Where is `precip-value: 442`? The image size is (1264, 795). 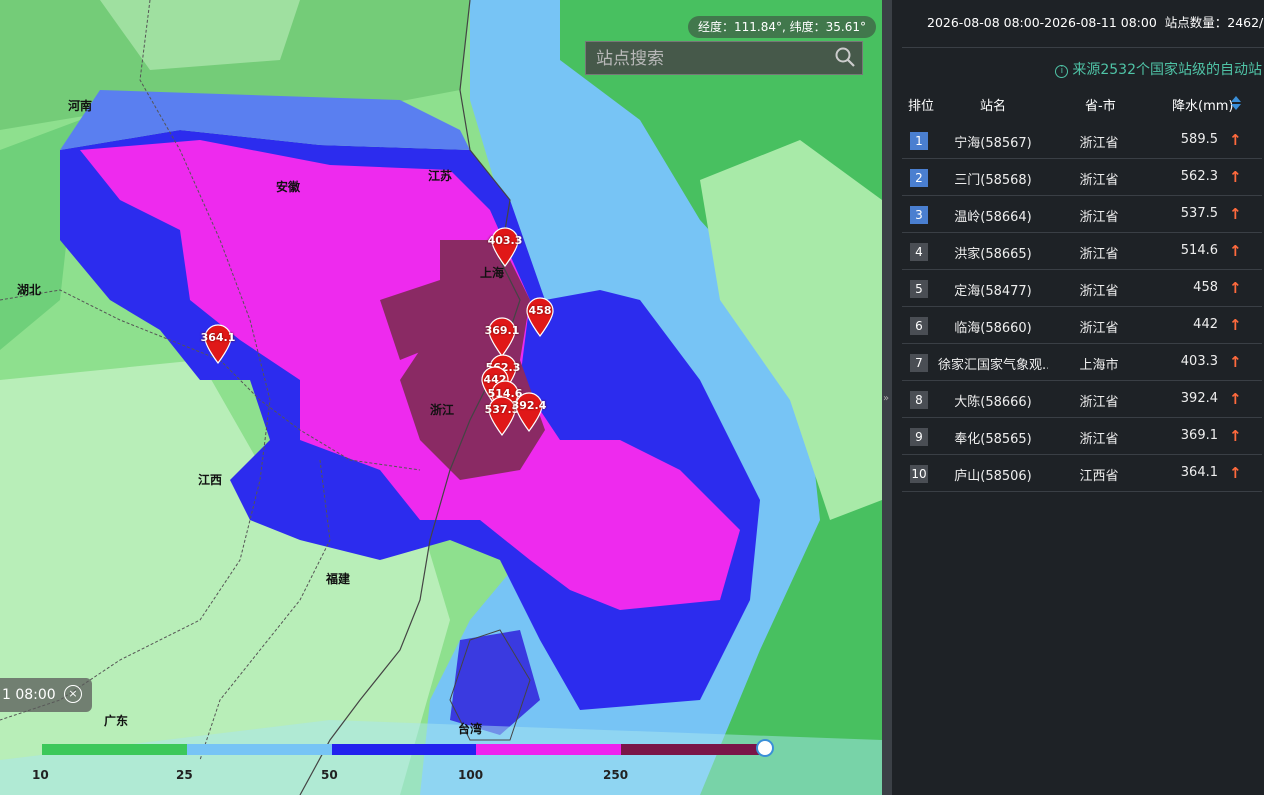 precip-value: 442 is located at coordinates (1205, 324).